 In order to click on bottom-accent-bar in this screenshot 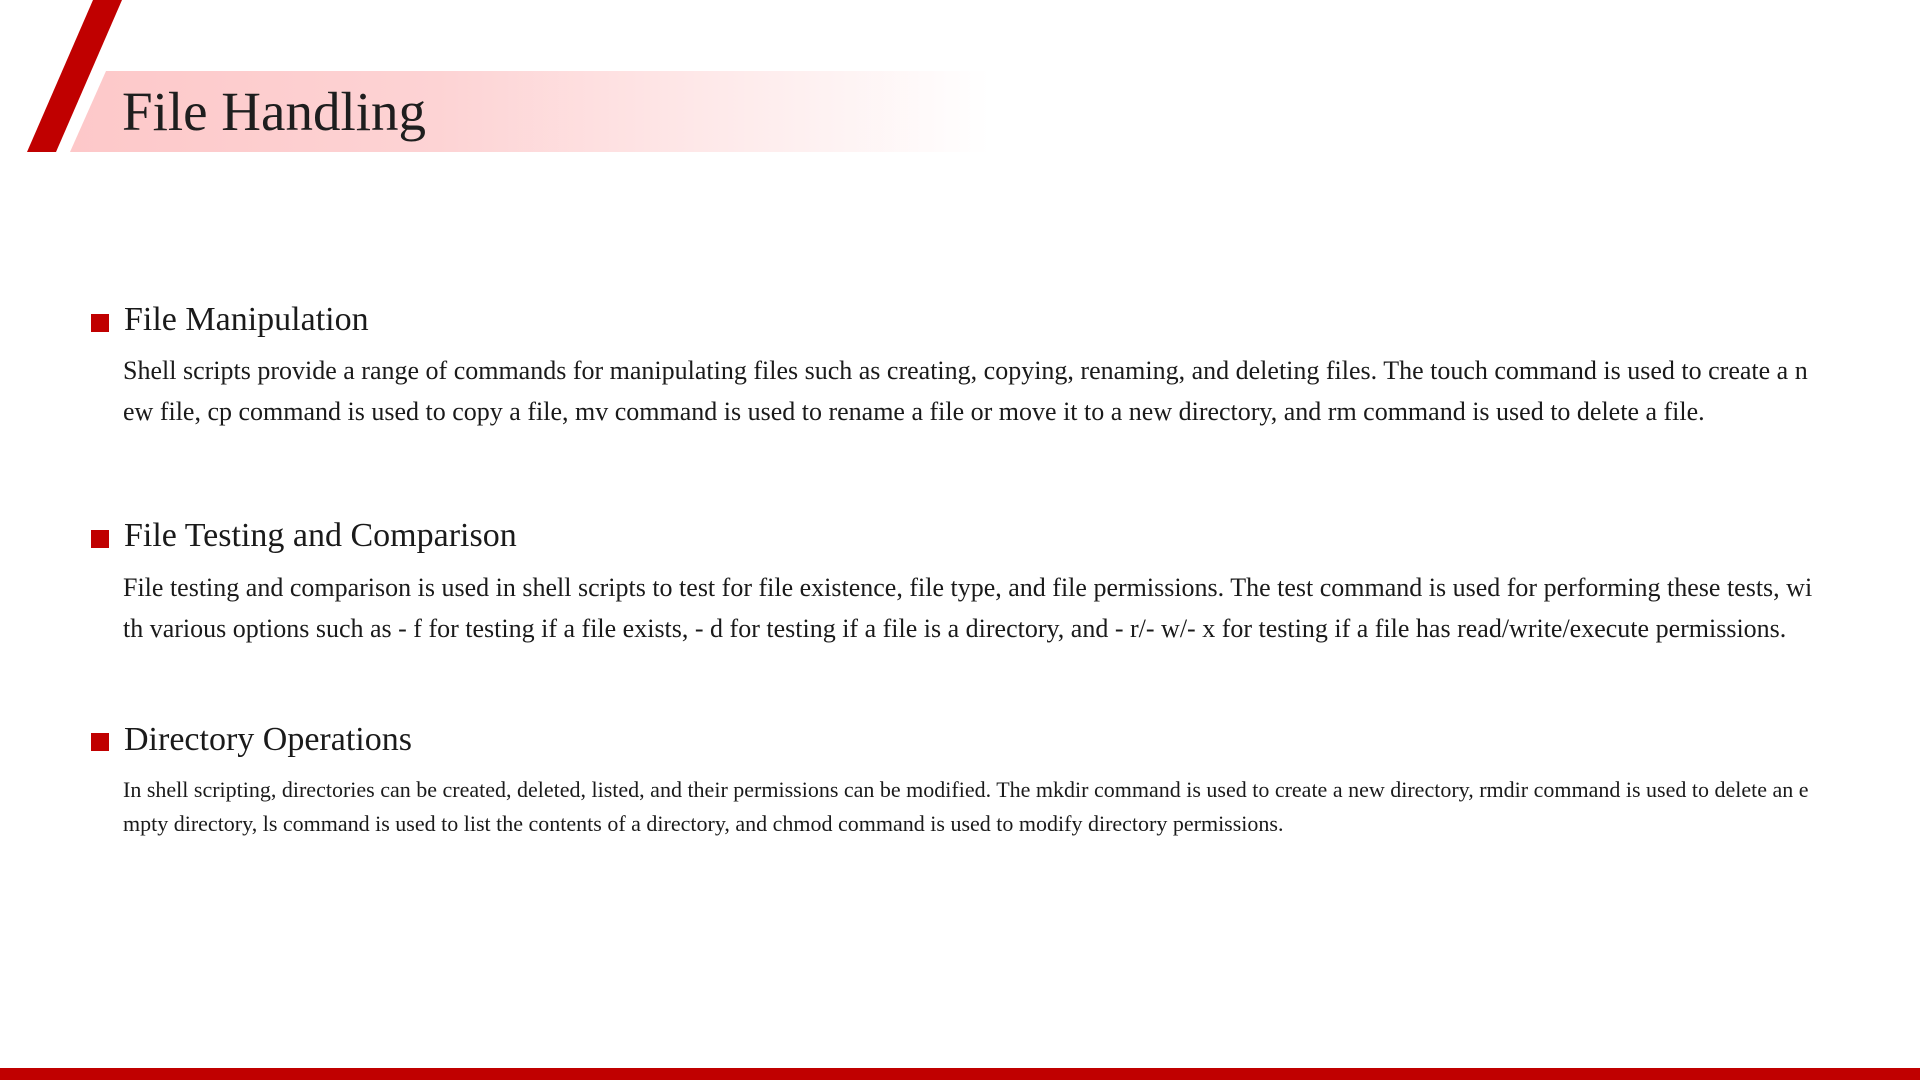, I will do `click(960, 1074)`.